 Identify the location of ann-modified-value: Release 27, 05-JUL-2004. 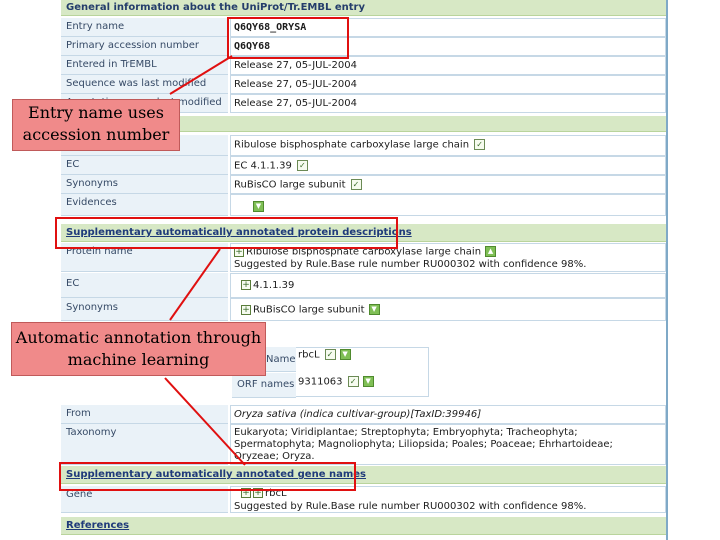
(295, 103).